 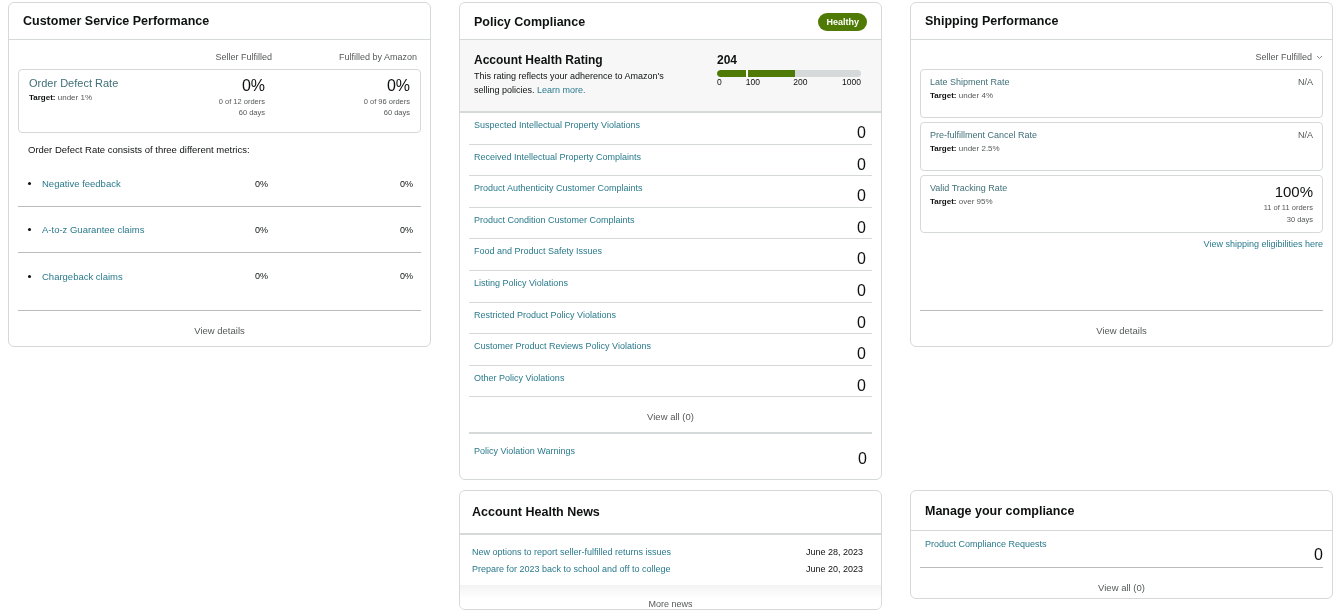 What do you see at coordinates (530, 21) in the screenshot?
I see `card-title: Policy Compliance` at bounding box center [530, 21].